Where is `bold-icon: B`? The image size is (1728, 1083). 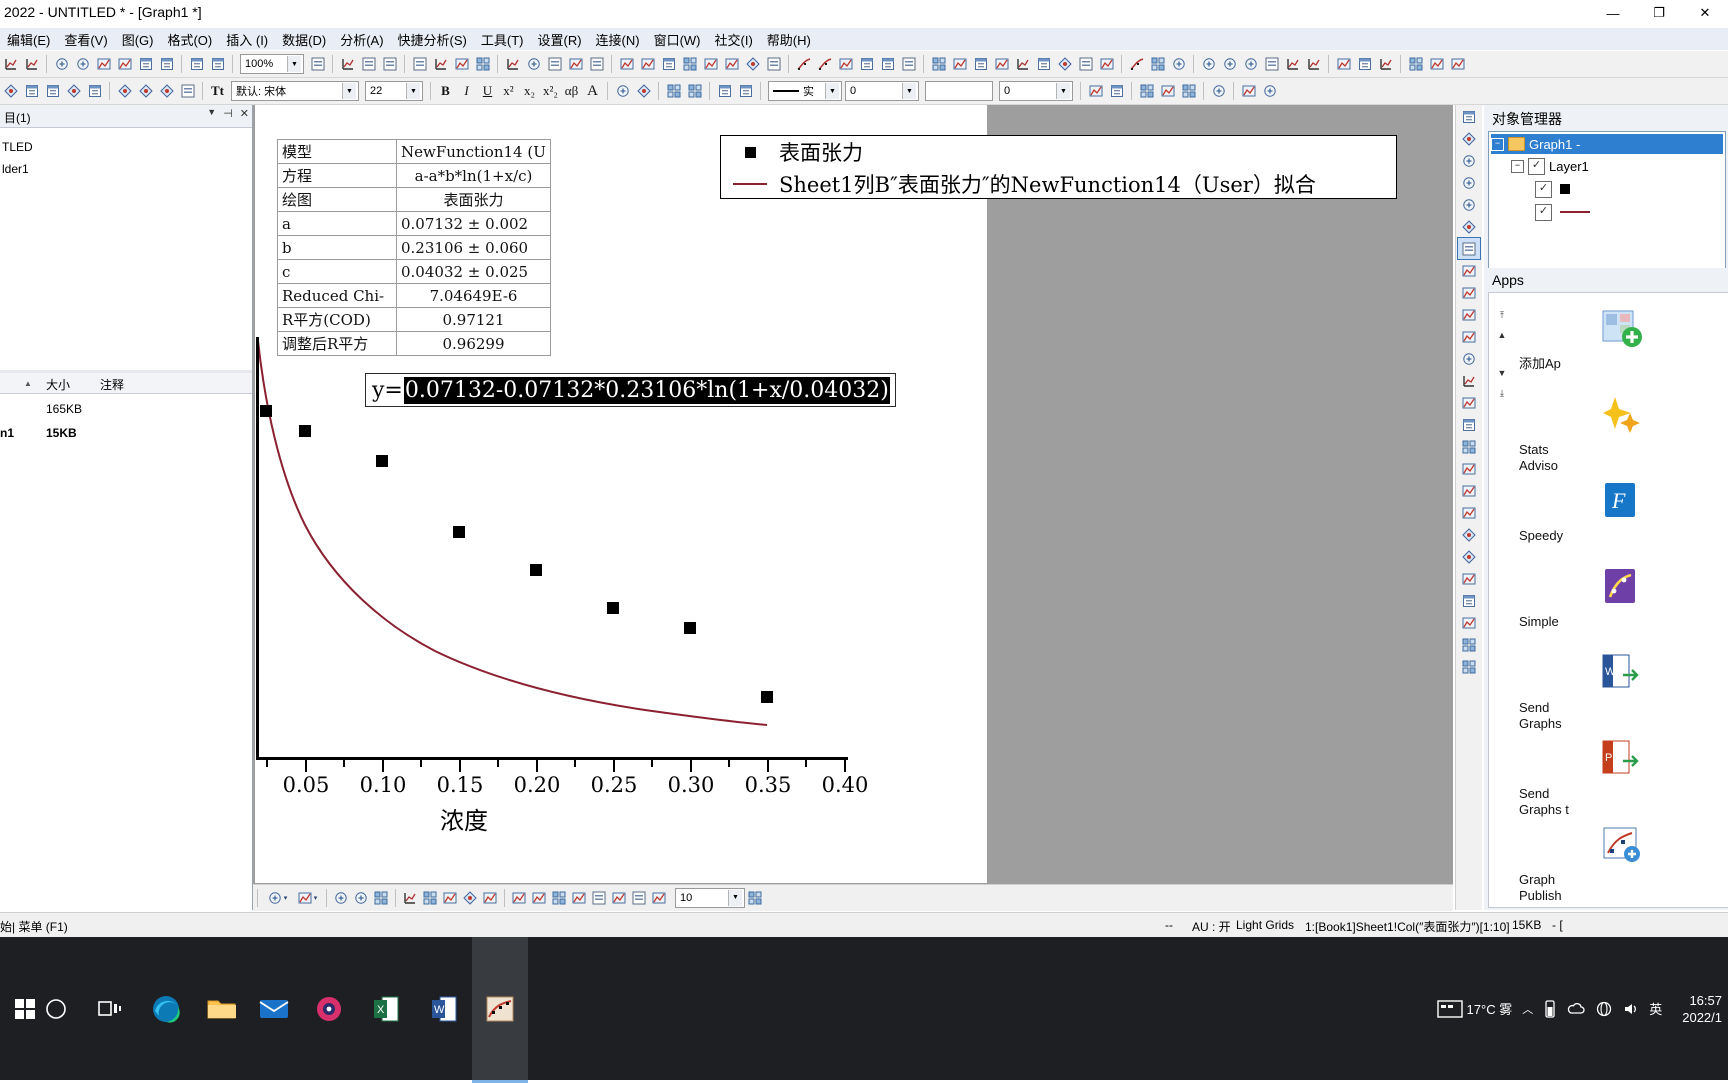 bold-icon: B is located at coordinates (445, 91).